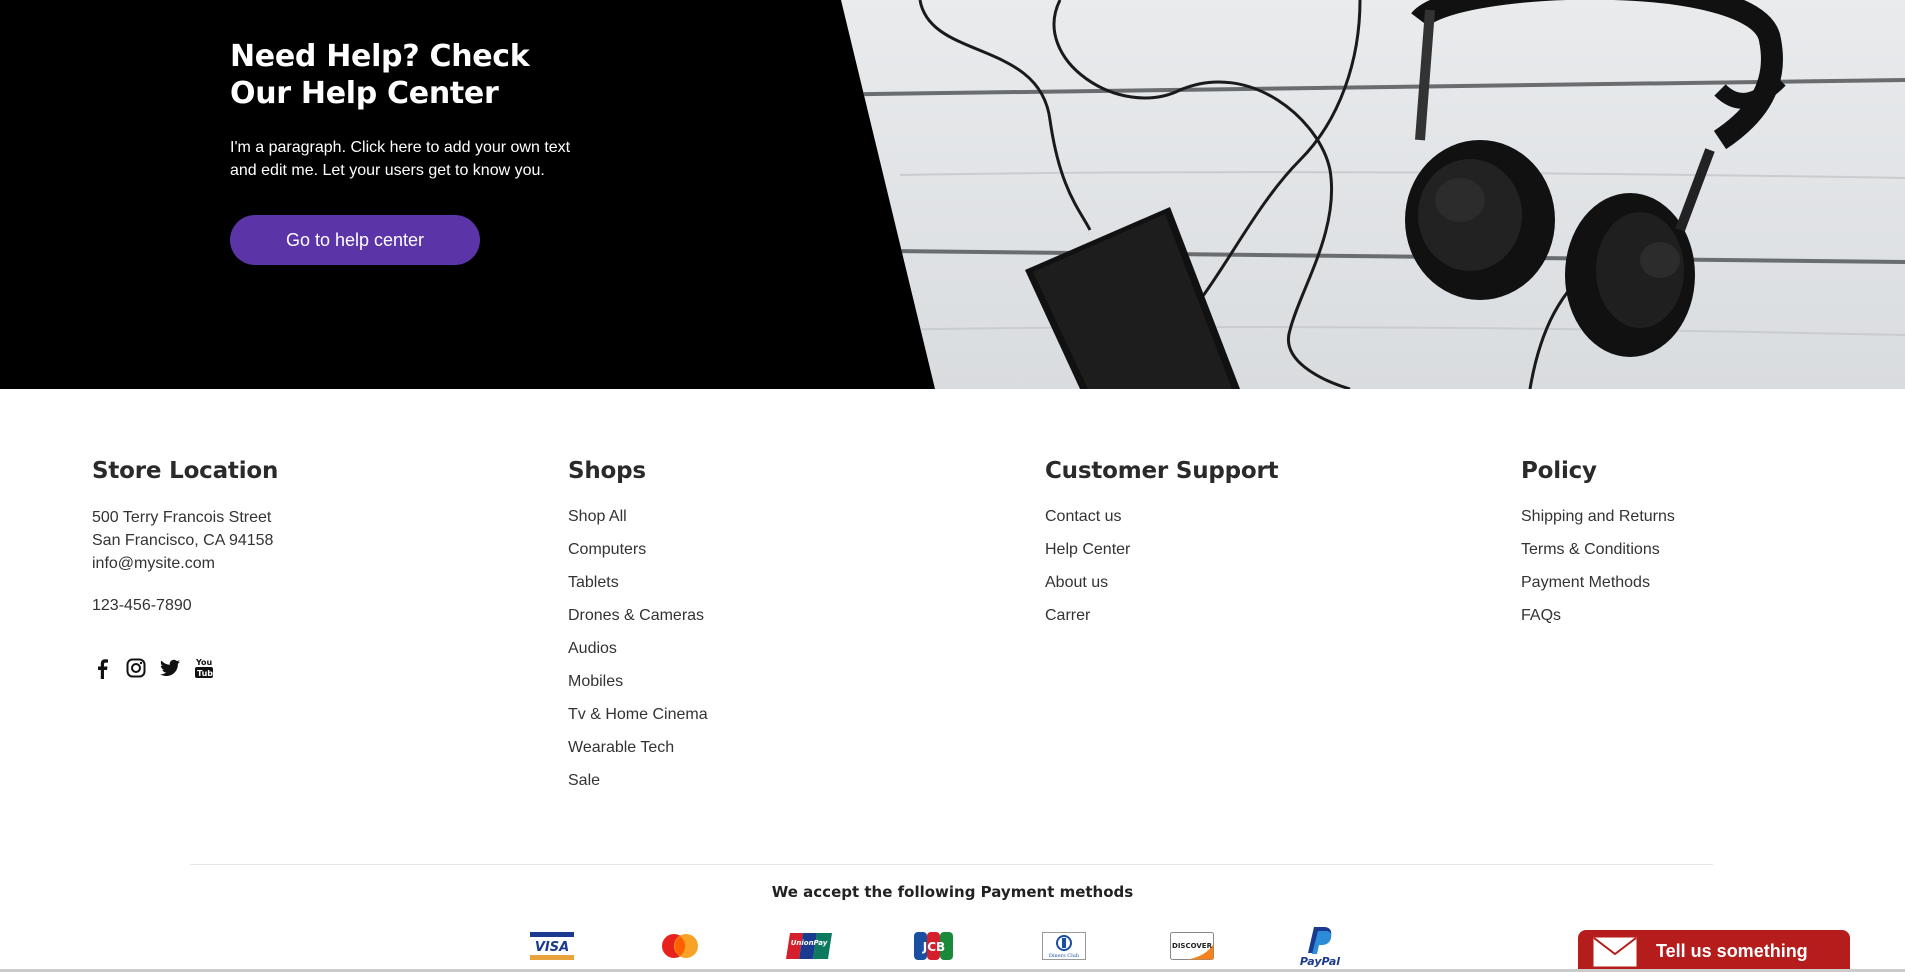 The width and height of the screenshot is (1905, 972). What do you see at coordinates (594, 946) in the screenshot?
I see `visa-icon: VISA` at bounding box center [594, 946].